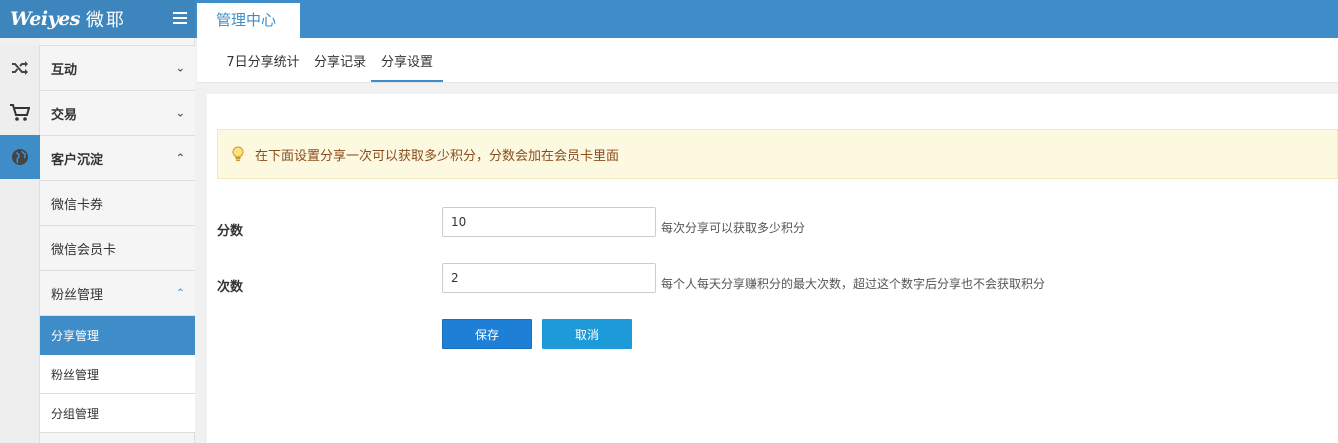  What do you see at coordinates (20, 113) in the screenshot?
I see `cart-icon` at bounding box center [20, 113].